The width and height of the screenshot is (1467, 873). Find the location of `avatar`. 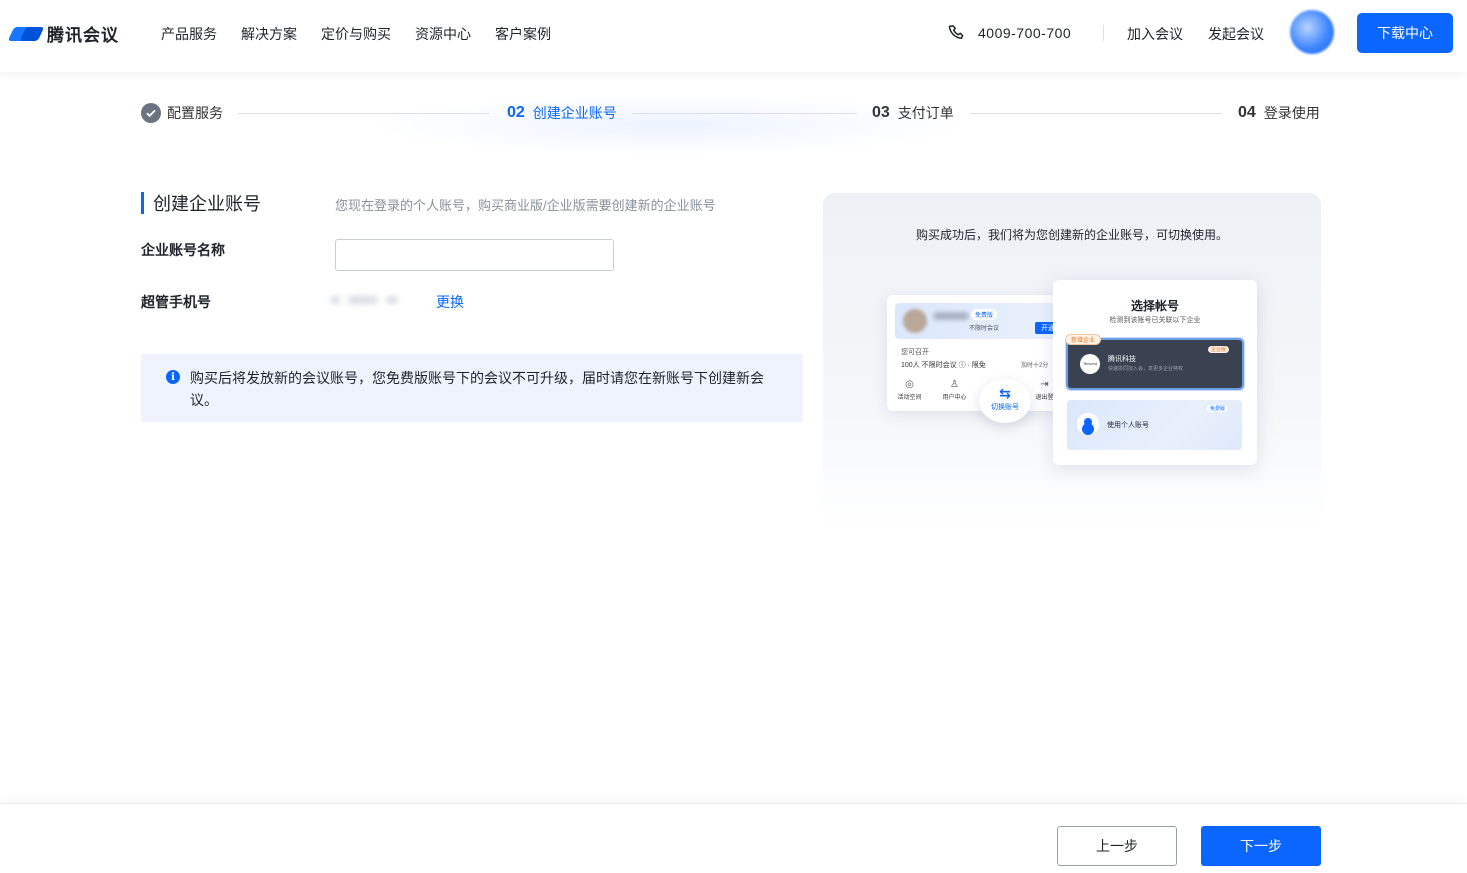

avatar is located at coordinates (915, 321).